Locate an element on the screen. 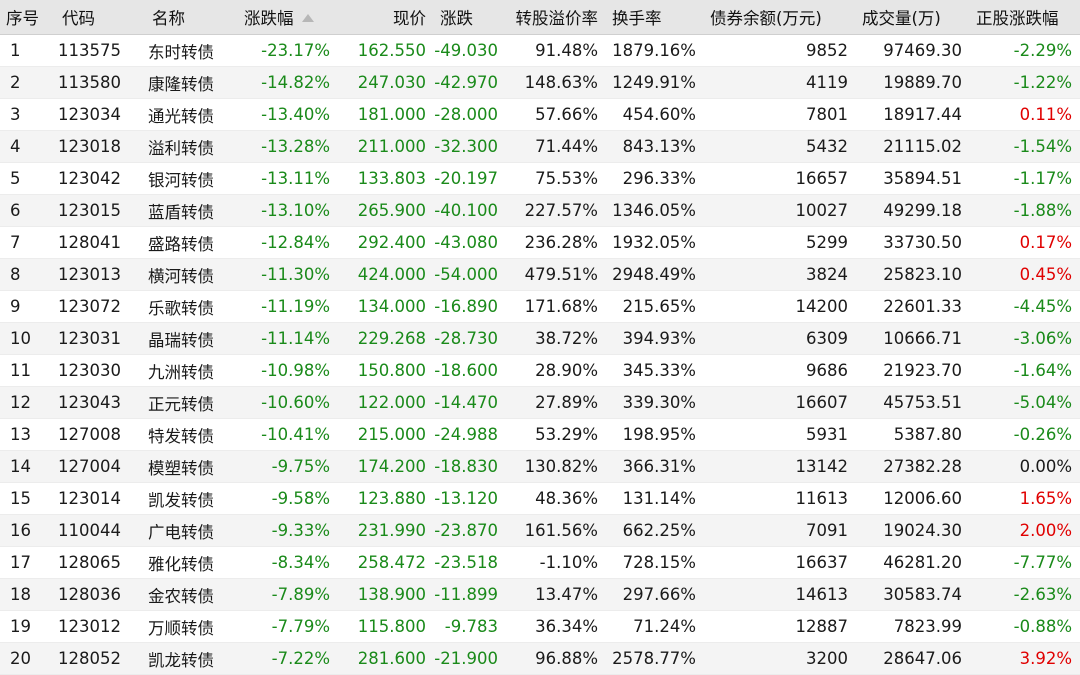 The width and height of the screenshot is (1080, 675). cell-code: 123014 is located at coordinates (101, 498).